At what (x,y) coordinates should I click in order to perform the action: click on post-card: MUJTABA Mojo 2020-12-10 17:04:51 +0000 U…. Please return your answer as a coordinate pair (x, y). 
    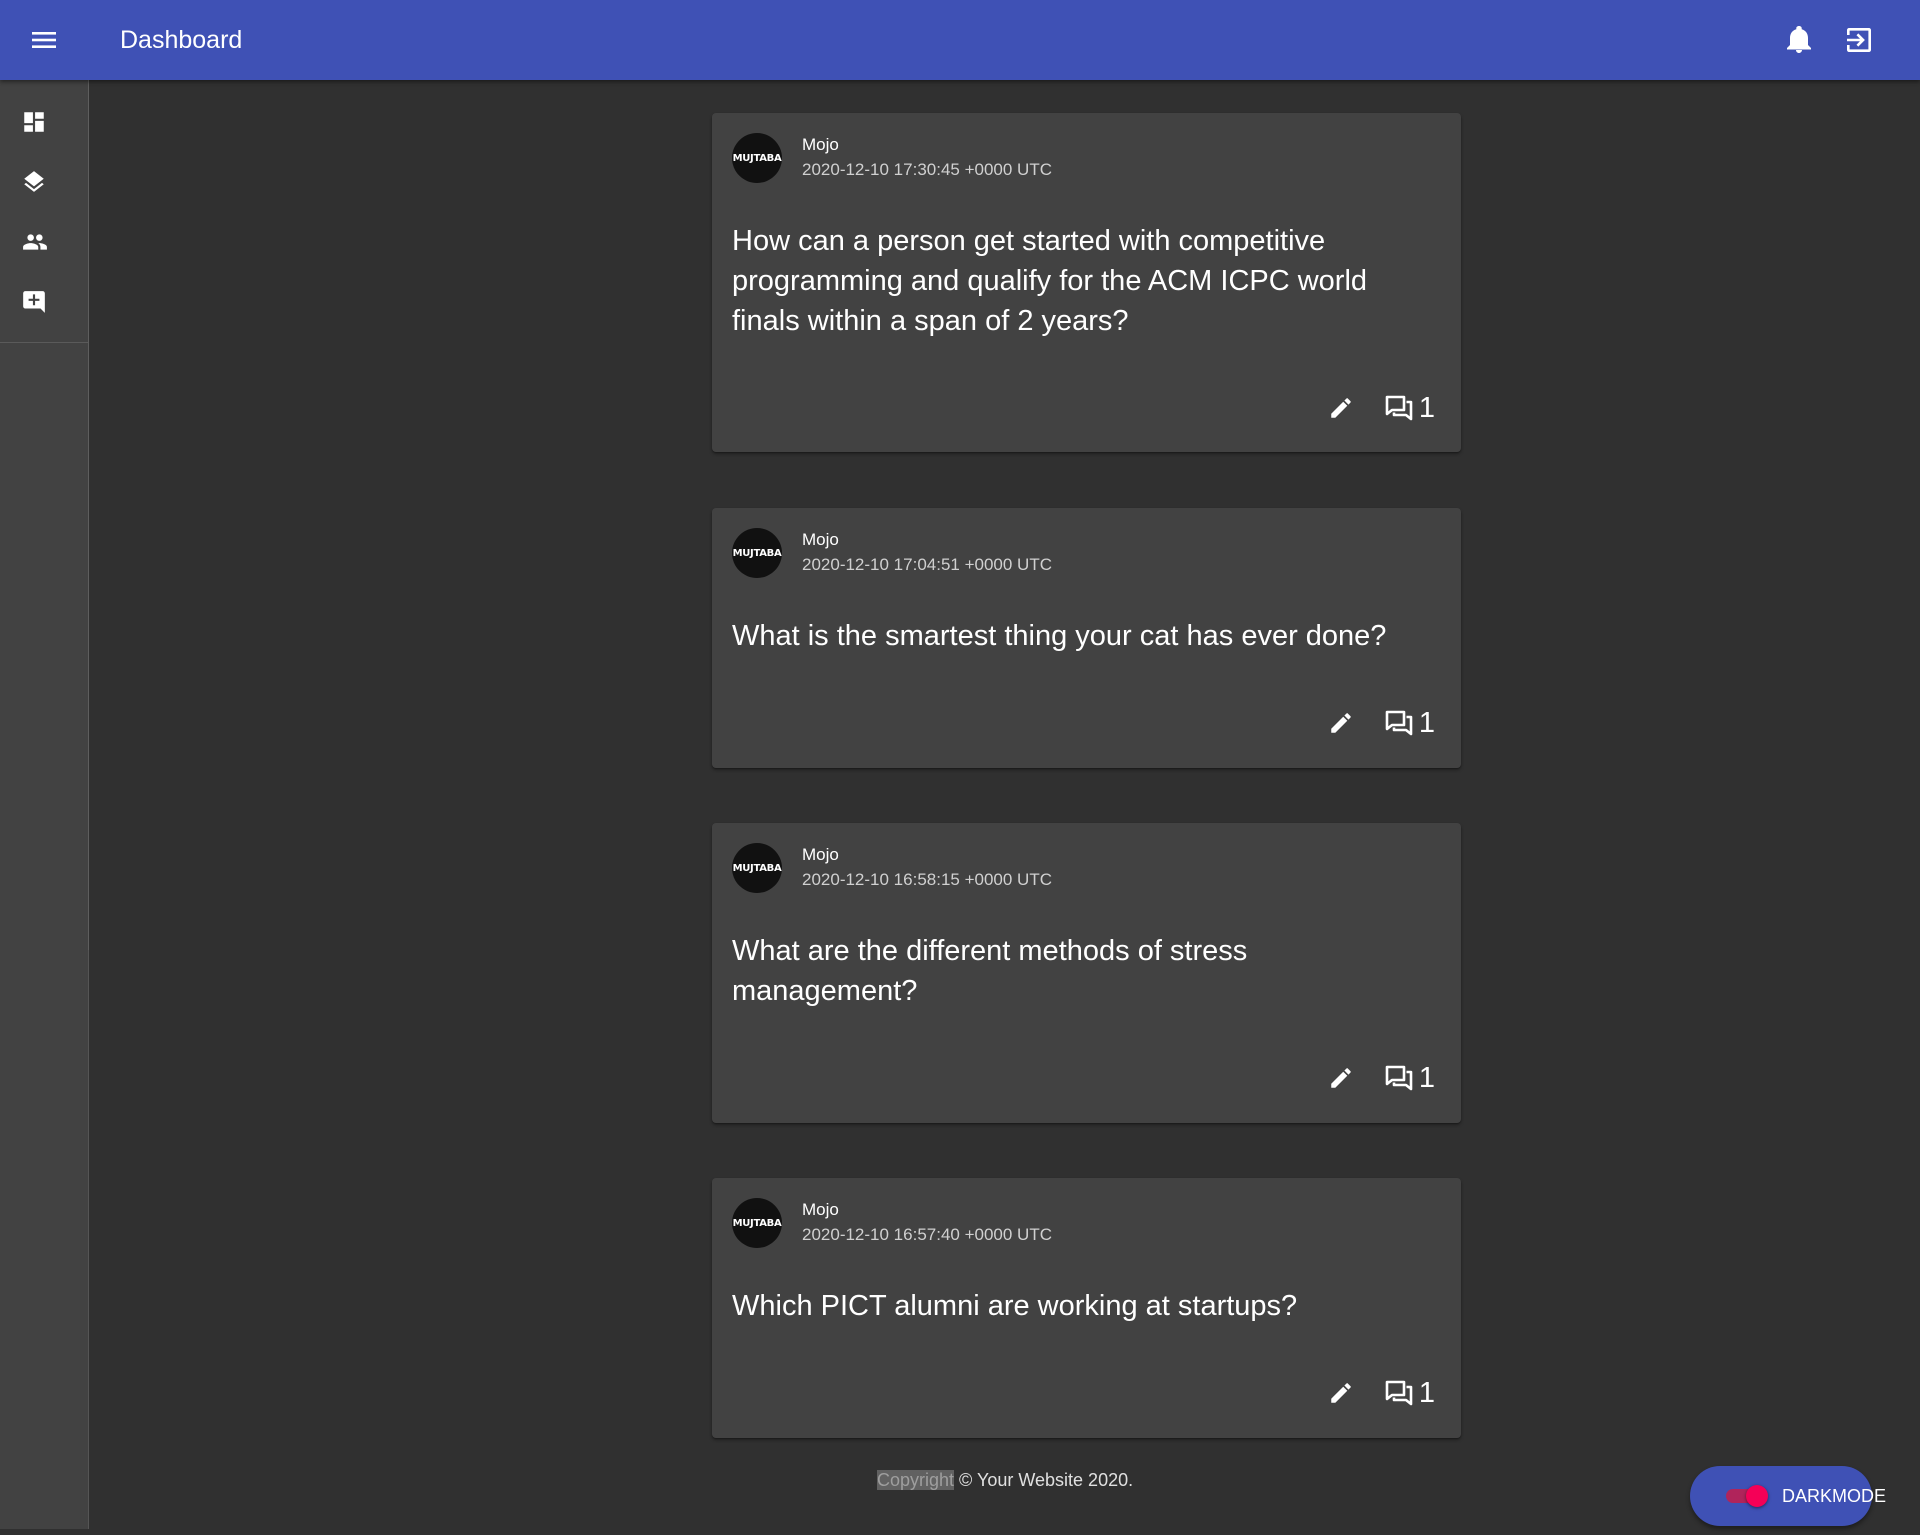
    Looking at the image, I should click on (1086, 638).